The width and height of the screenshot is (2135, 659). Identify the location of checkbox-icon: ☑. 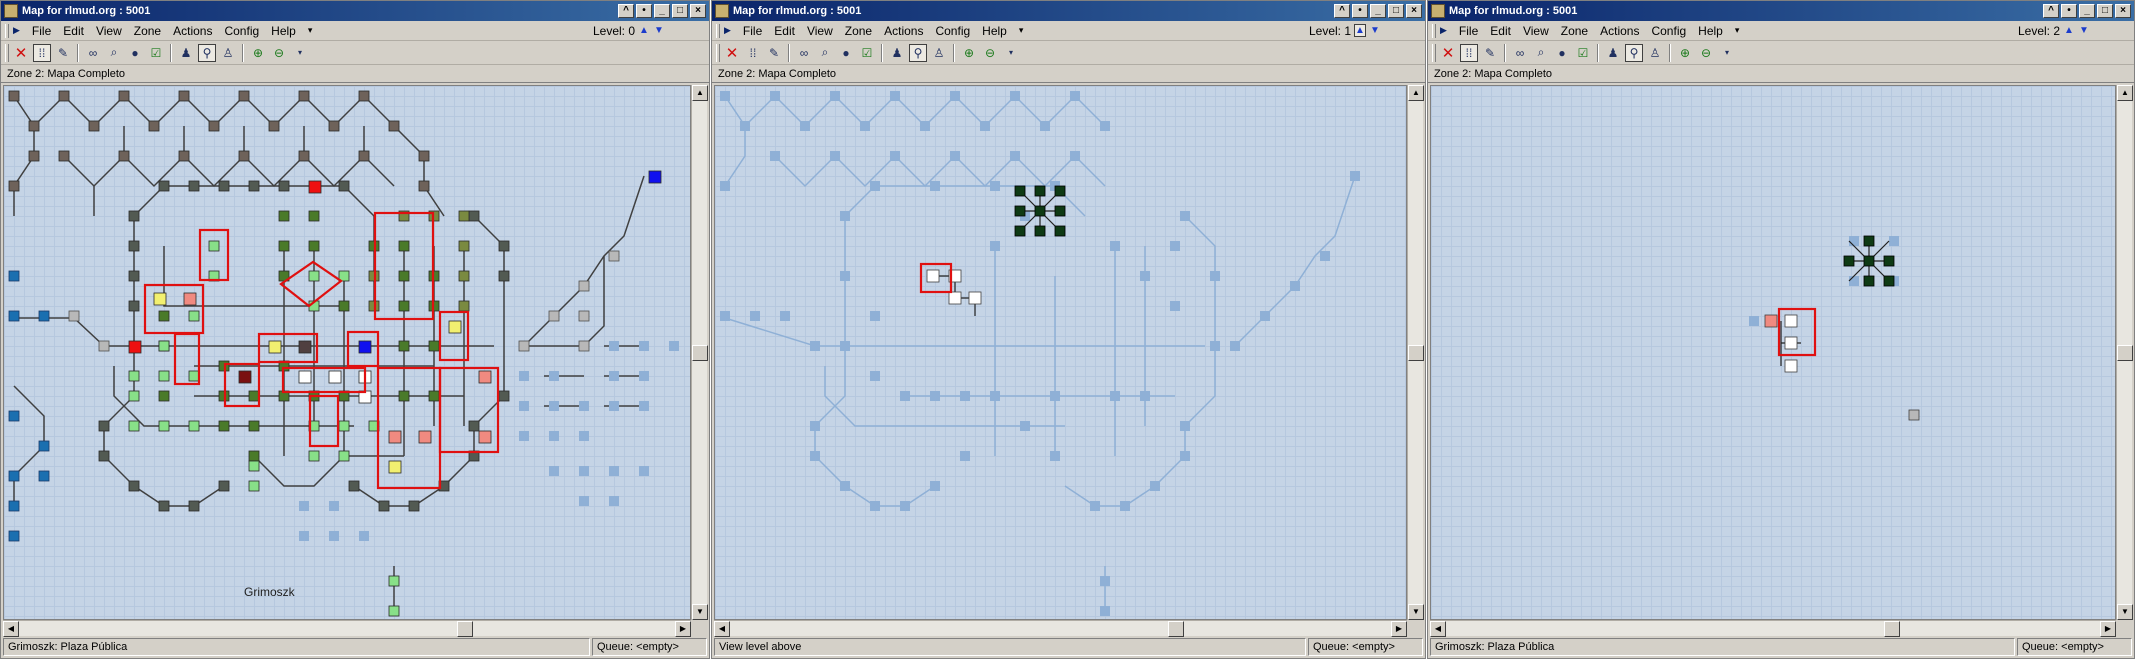
(867, 53).